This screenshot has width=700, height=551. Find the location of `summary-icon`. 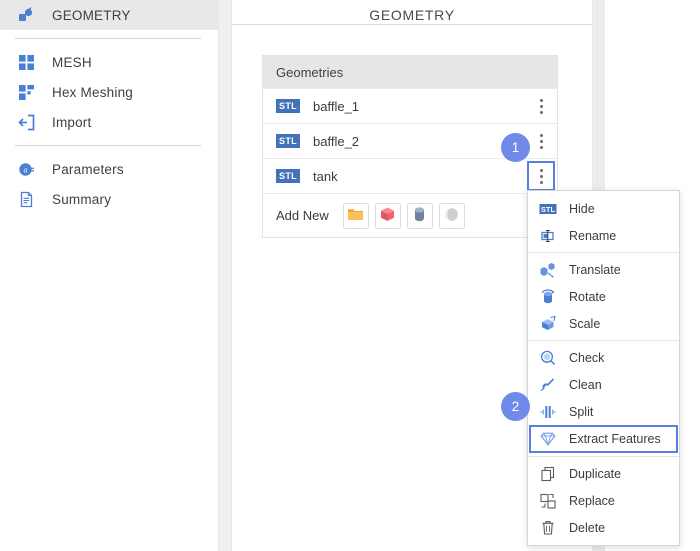

summary-icon is located at coordinates (26, 199).